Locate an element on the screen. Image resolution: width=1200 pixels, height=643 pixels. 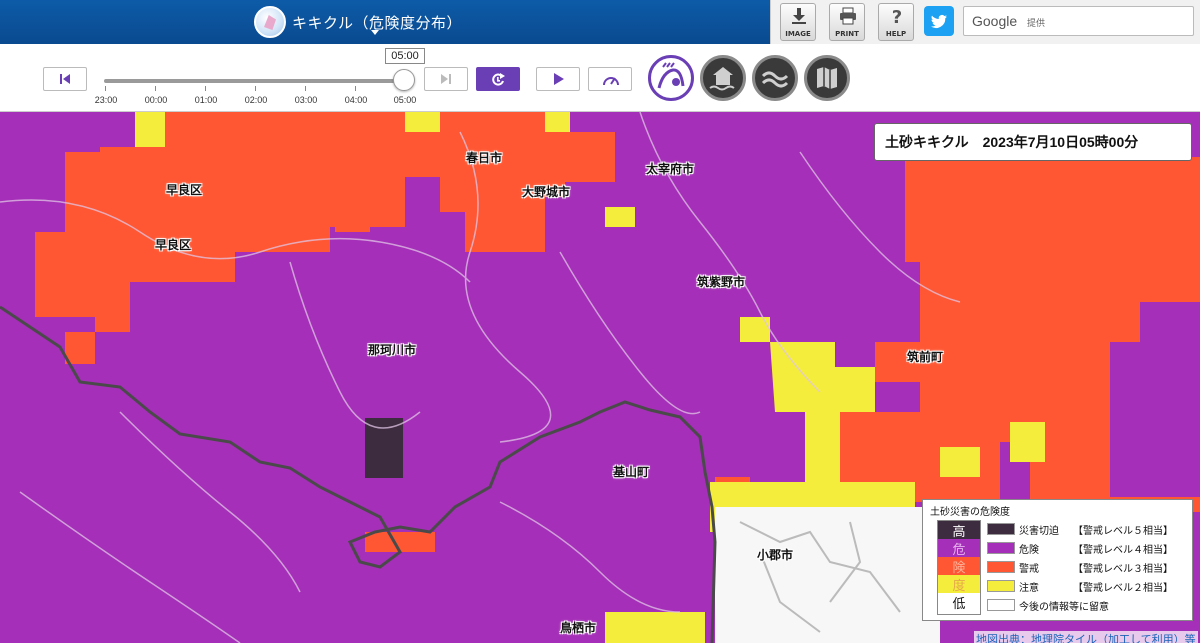
flood-layer-button is located at coordinates (775, 78).